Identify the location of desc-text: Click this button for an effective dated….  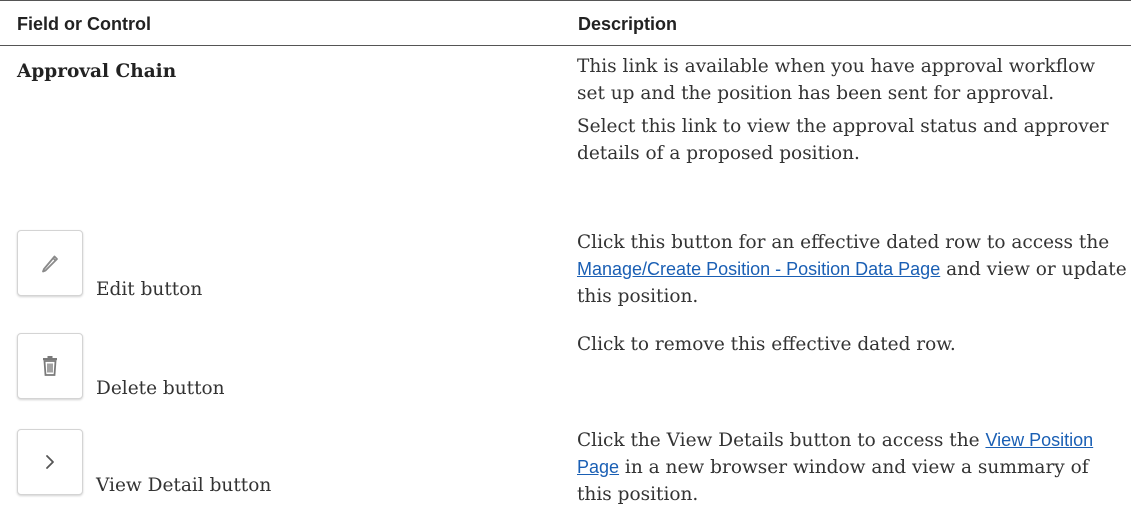
(843, 242).